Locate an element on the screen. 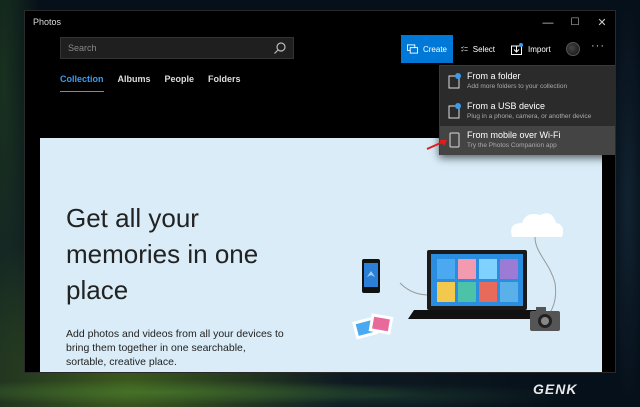 This screenshot has height=407, width=640. devices-illustration is located at coordinates (458, 276).